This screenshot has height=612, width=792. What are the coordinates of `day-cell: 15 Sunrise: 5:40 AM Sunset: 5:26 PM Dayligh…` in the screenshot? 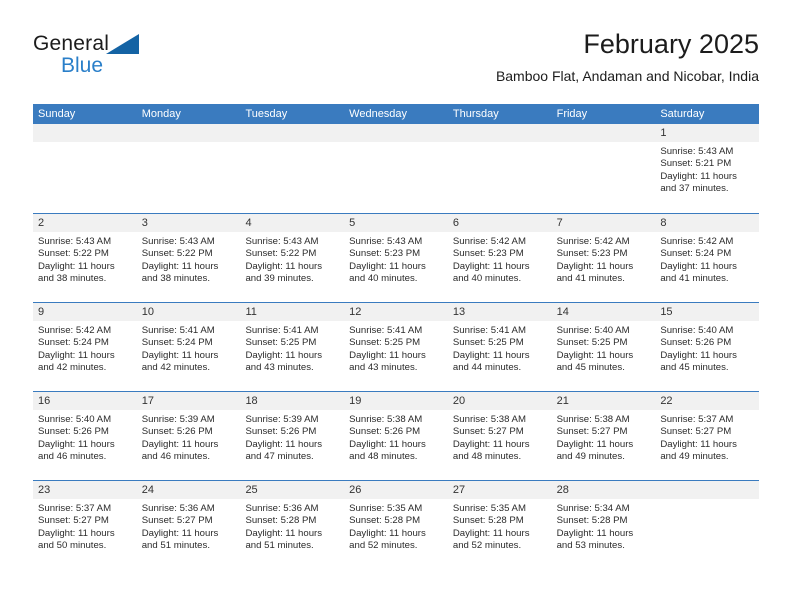 It's located at (707, 347).